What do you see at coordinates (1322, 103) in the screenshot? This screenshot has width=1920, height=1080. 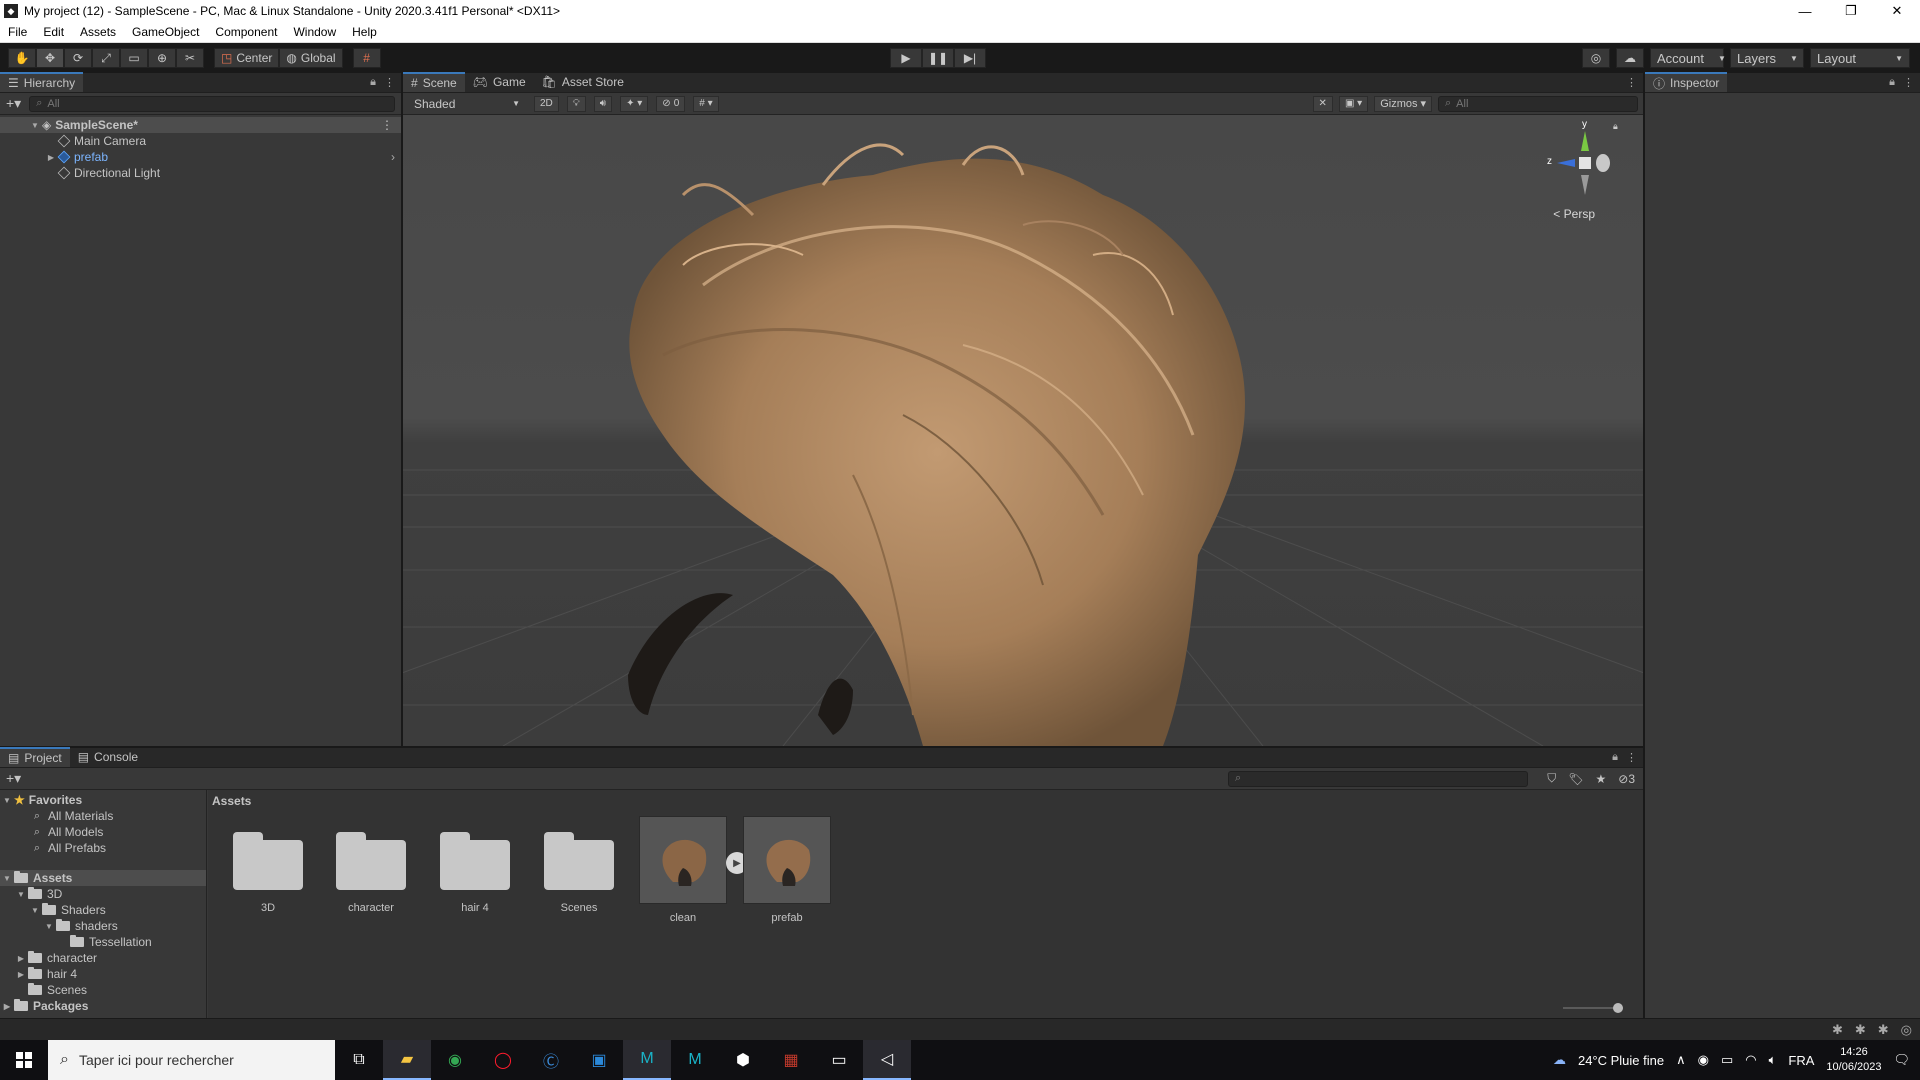 I see `tools-icon: ✕` at bounding box center [1322, 103].